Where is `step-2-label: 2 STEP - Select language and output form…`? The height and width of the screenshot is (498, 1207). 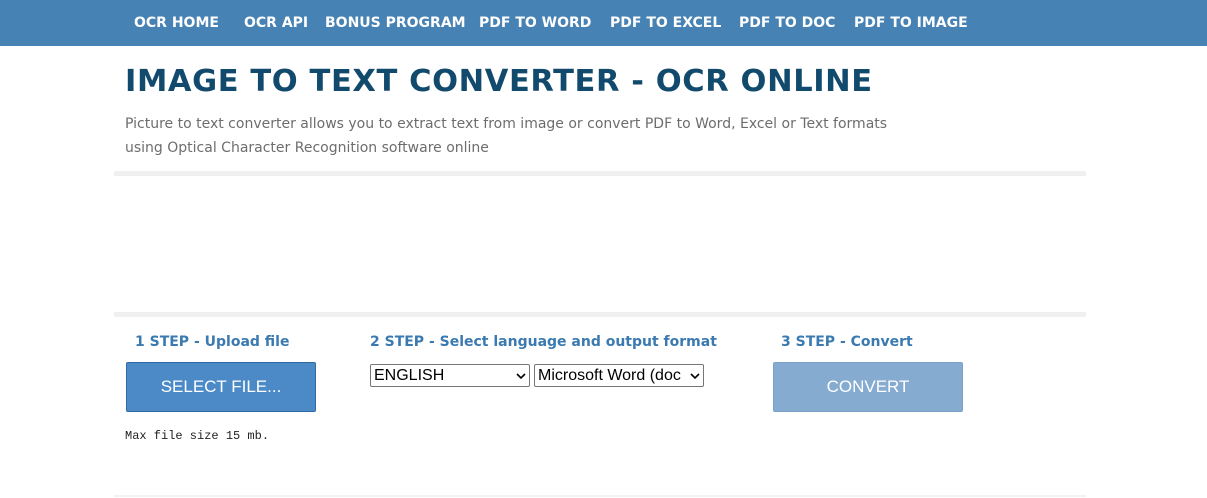 step-2-label: 2 STEP - Select language and output form… is located at coordinates (543, 342).